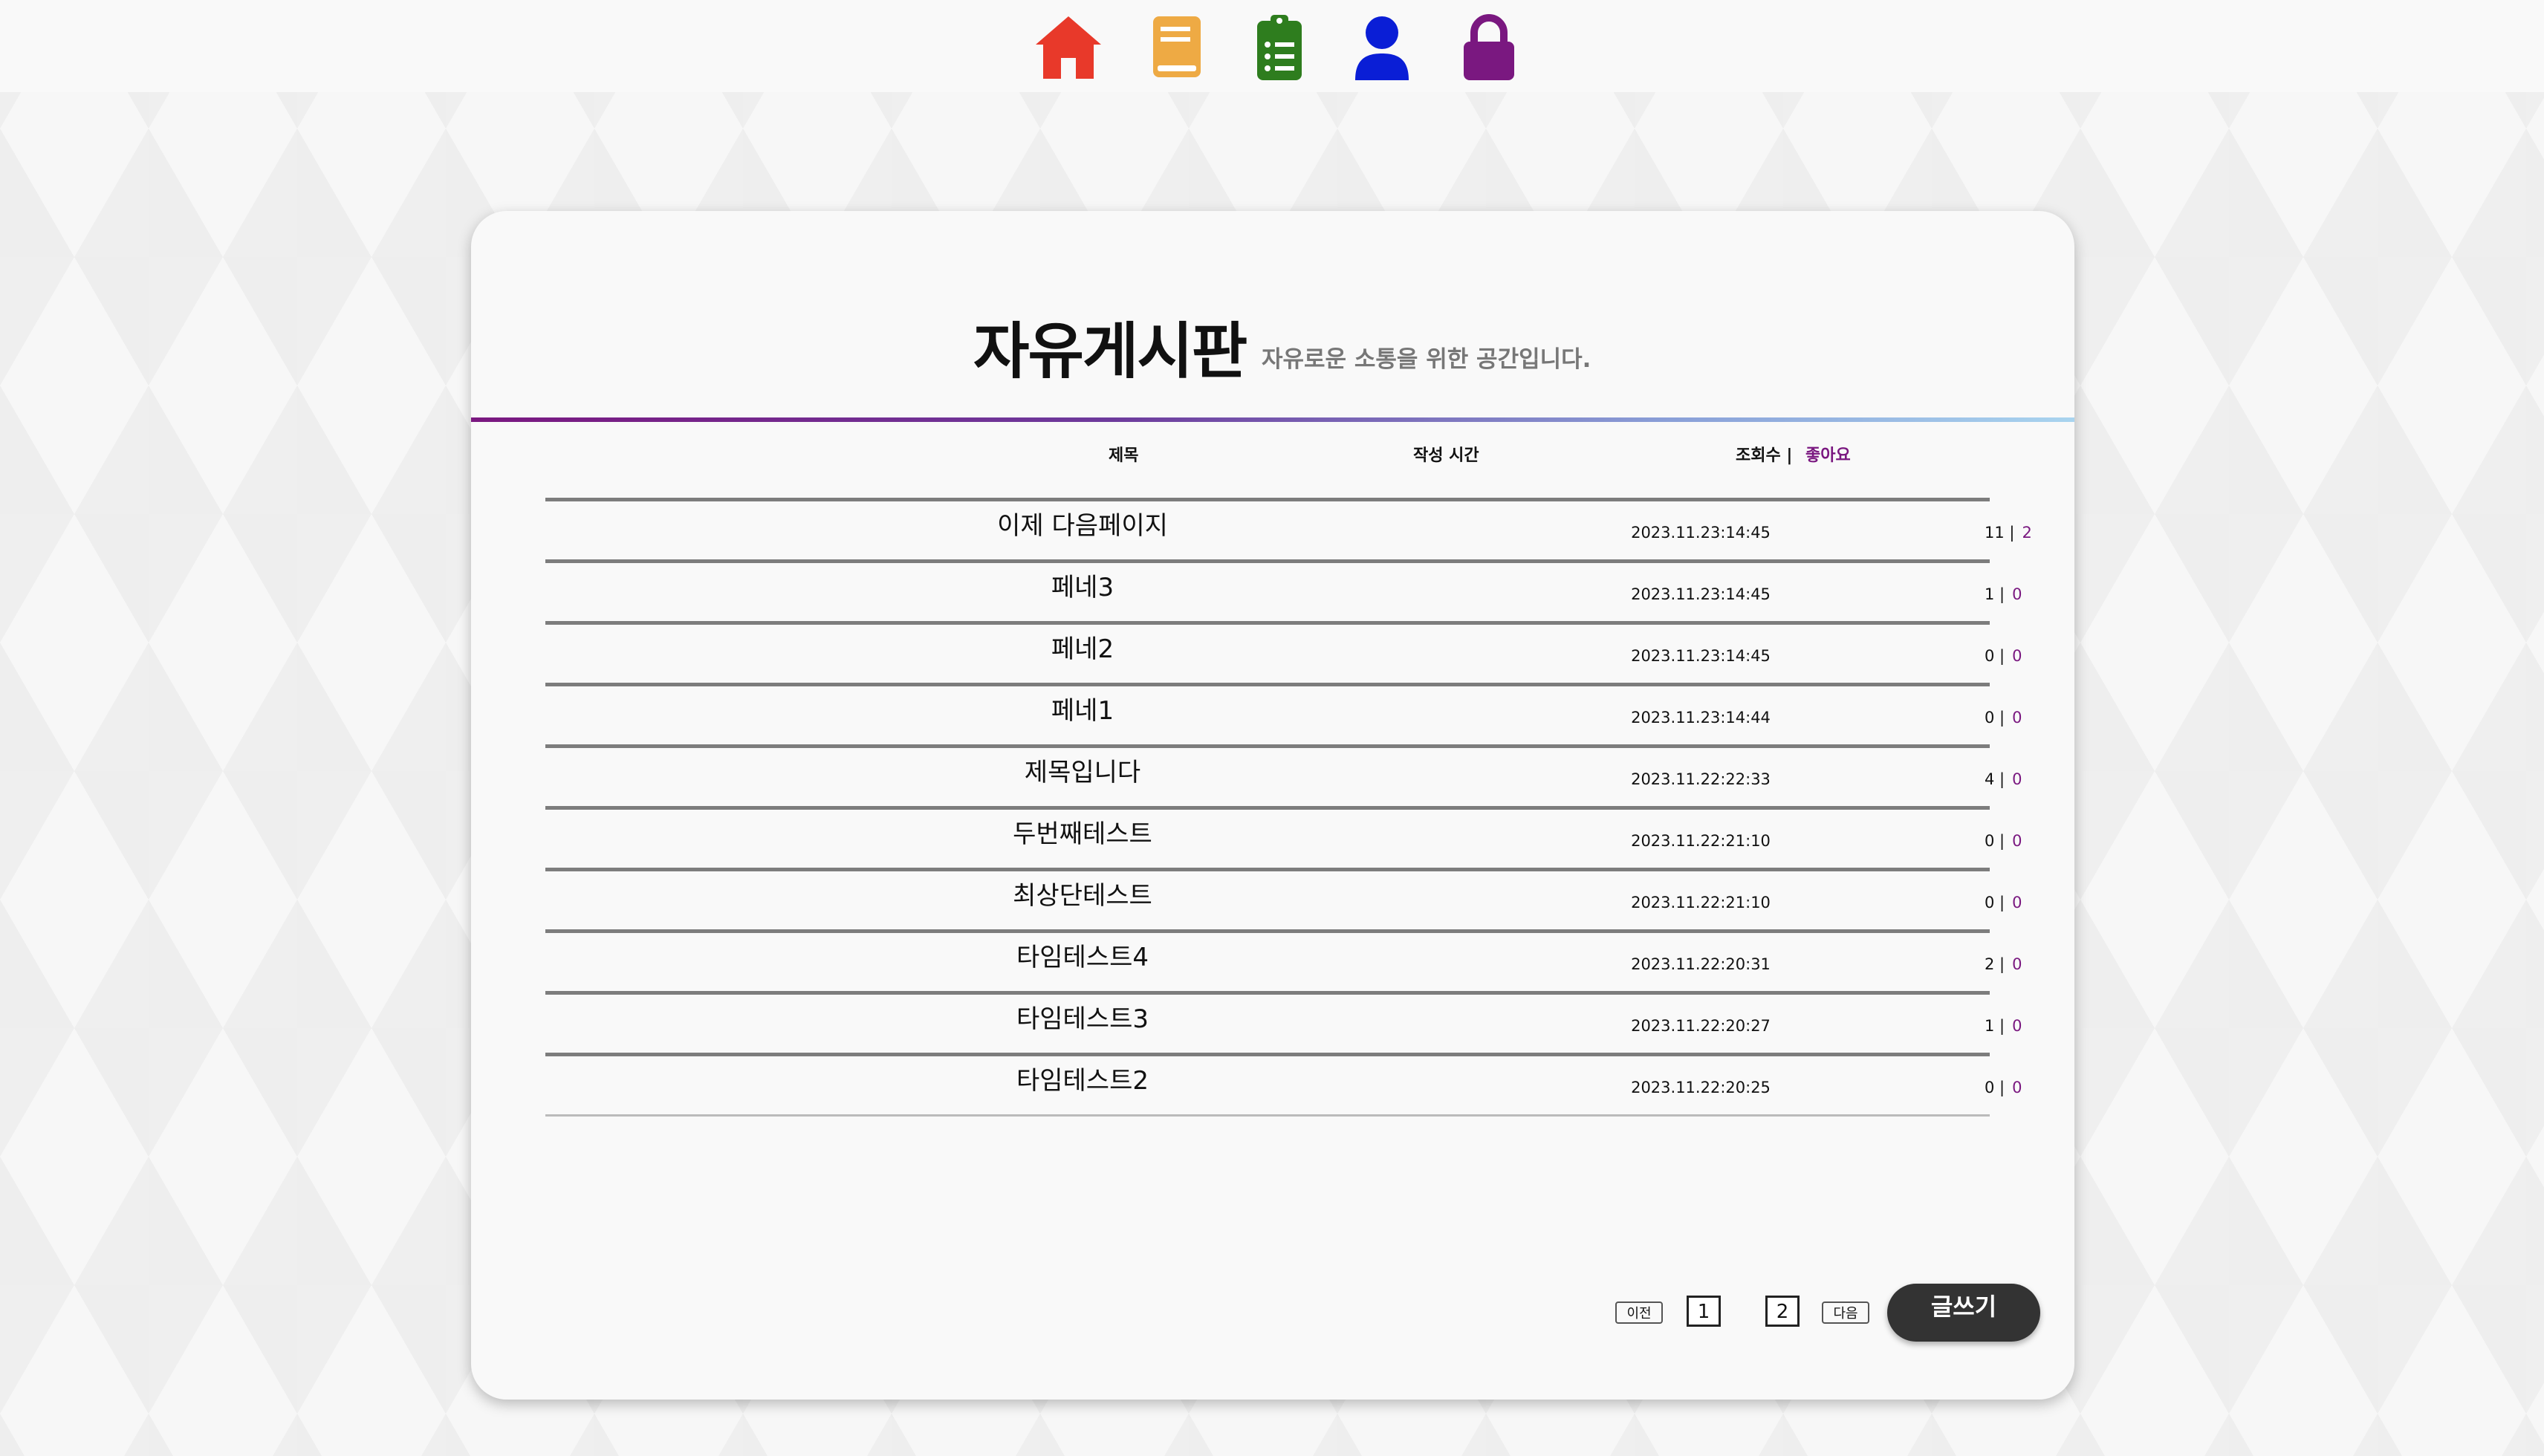 Image resolution: width=2544 pixels, height=1456 pixels. I want to click on page-2-button: 2, so click(1782, 1311).